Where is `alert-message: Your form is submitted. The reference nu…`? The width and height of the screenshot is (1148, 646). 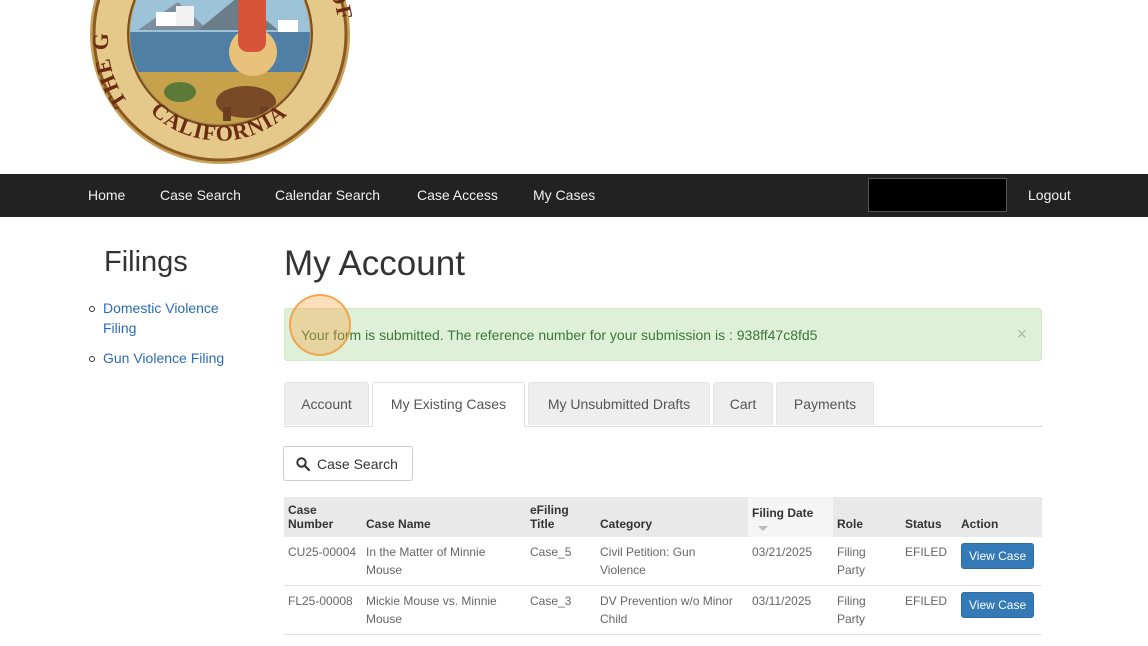 alert-message: Your form is submitted. The reference nu… is located at coordinates (559, 335).